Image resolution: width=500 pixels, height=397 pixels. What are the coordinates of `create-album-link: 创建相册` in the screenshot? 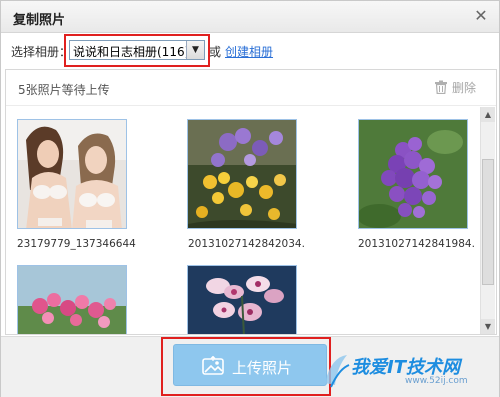 It's located at (249, 51).